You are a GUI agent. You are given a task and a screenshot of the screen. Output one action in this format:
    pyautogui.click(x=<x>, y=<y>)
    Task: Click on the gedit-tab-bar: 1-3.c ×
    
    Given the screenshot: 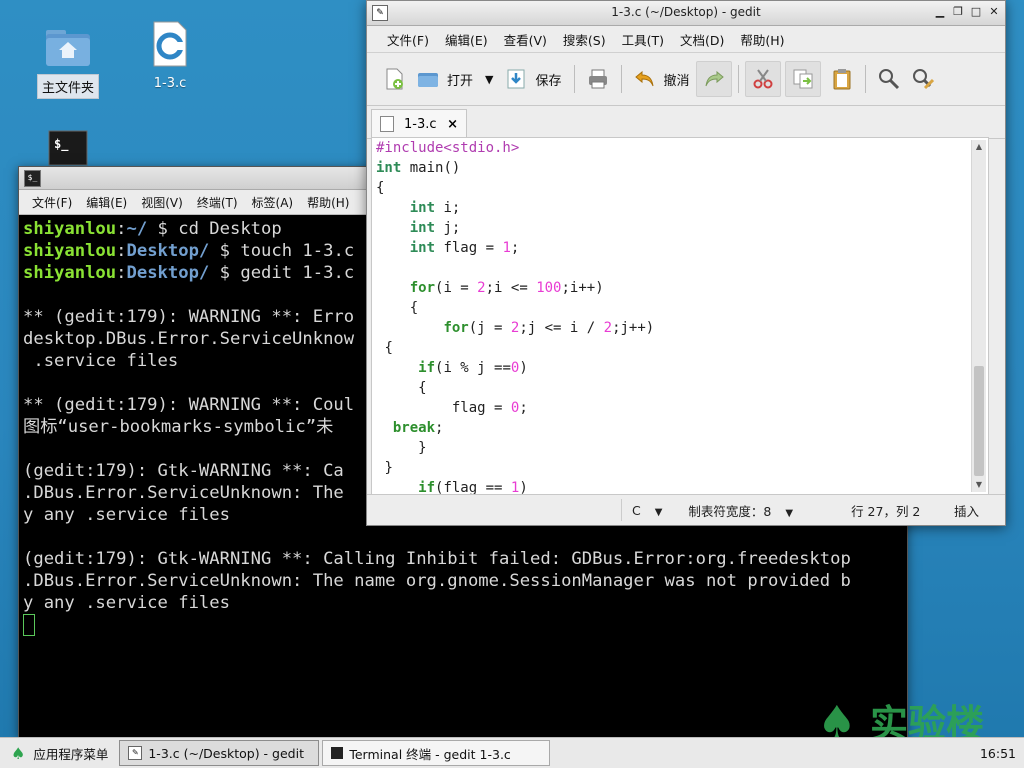 What is the action you would take?
    pyautogui.click(x=686, y=122)
    